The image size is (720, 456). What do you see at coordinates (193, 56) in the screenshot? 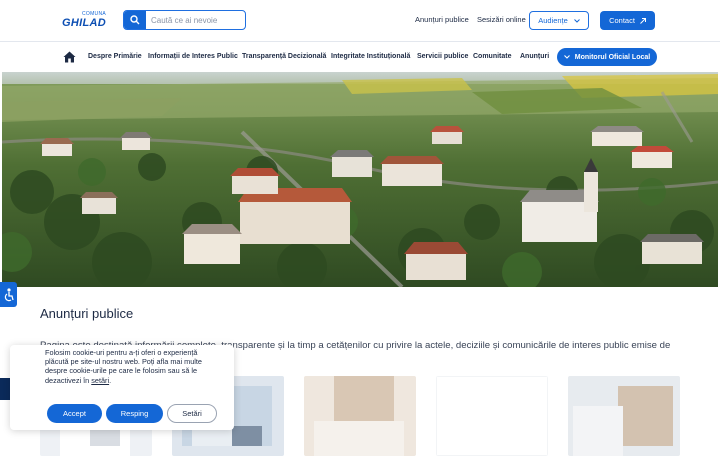
I see `nav-item-public-info: Informații de Interes Public` at bounding box center [193, 56].